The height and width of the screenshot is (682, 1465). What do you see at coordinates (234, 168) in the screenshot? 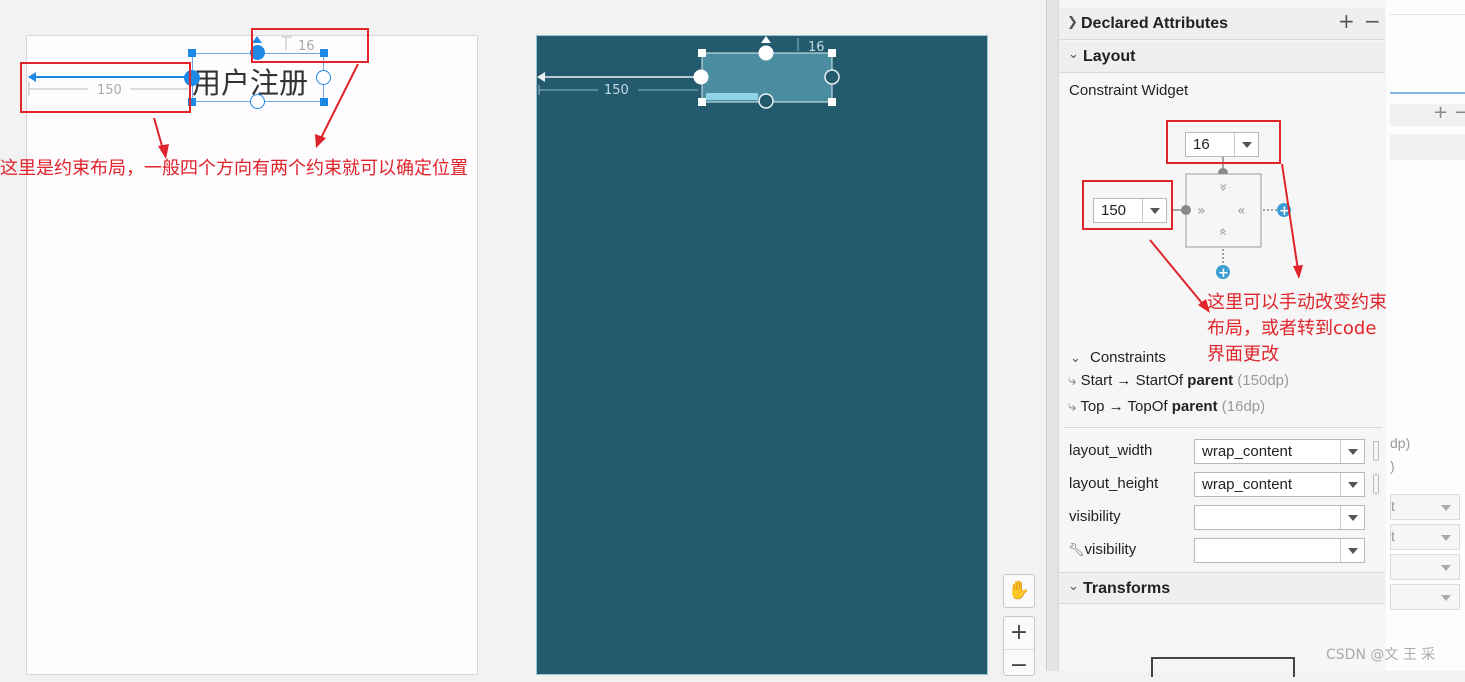
I see `annotation-constraint-note: 这里是约束布局，一般四个方向有两个约束就可以确定位置` at bounding box center [234, 168].